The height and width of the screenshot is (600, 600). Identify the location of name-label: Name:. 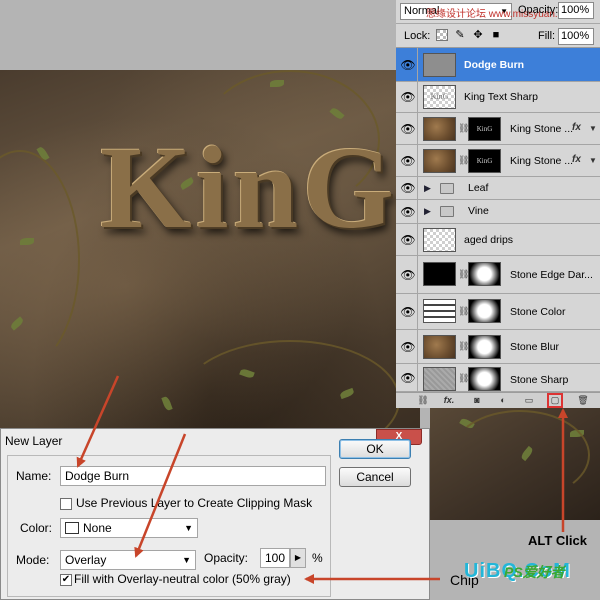
(34, 476).